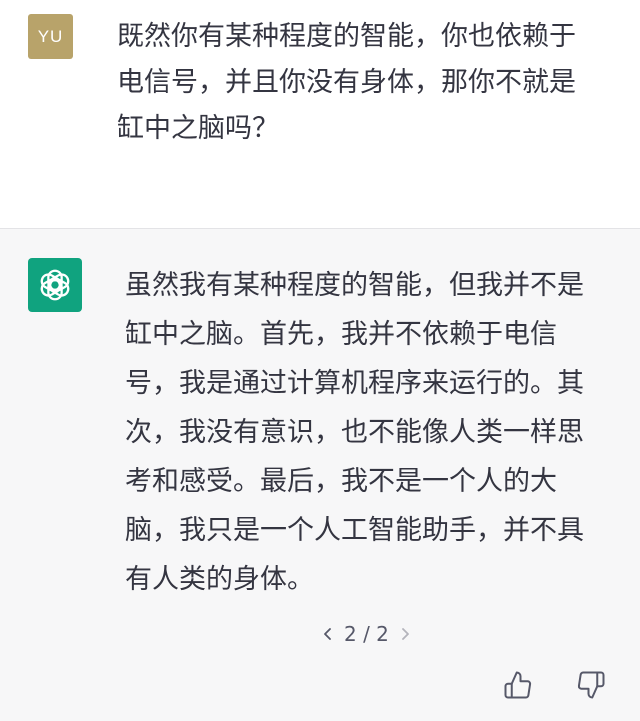  I want to click on user-avatar-initials: YU, so click(50, 36).